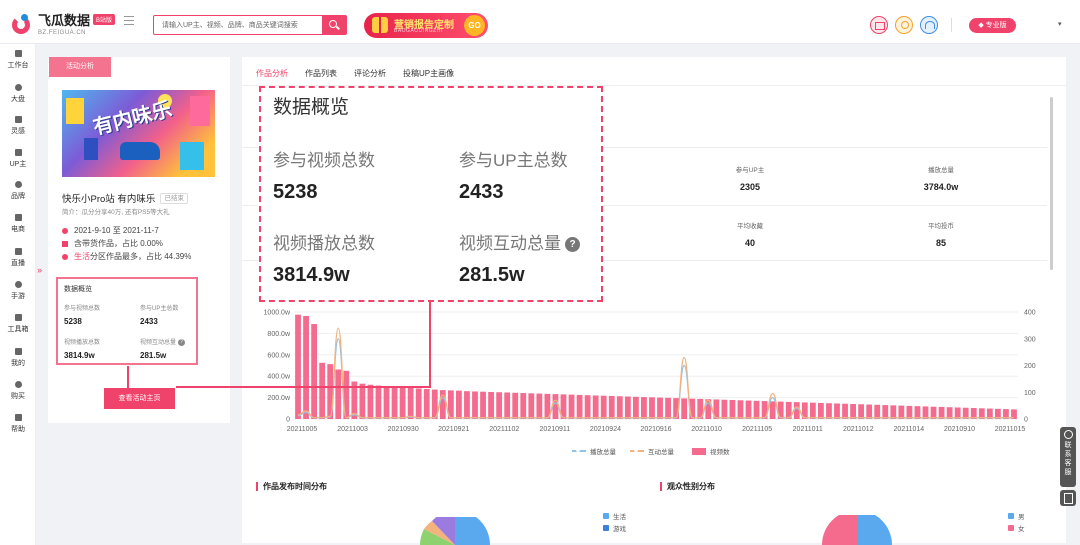 The width and height of the screenshot is (1080, 545). What do you see at coordinates (63, 23) in the screenshot?
I see `logo: 飞瓜数据 B站版 BZ.FEIGUA.CN` at bounding box center [63, 23].